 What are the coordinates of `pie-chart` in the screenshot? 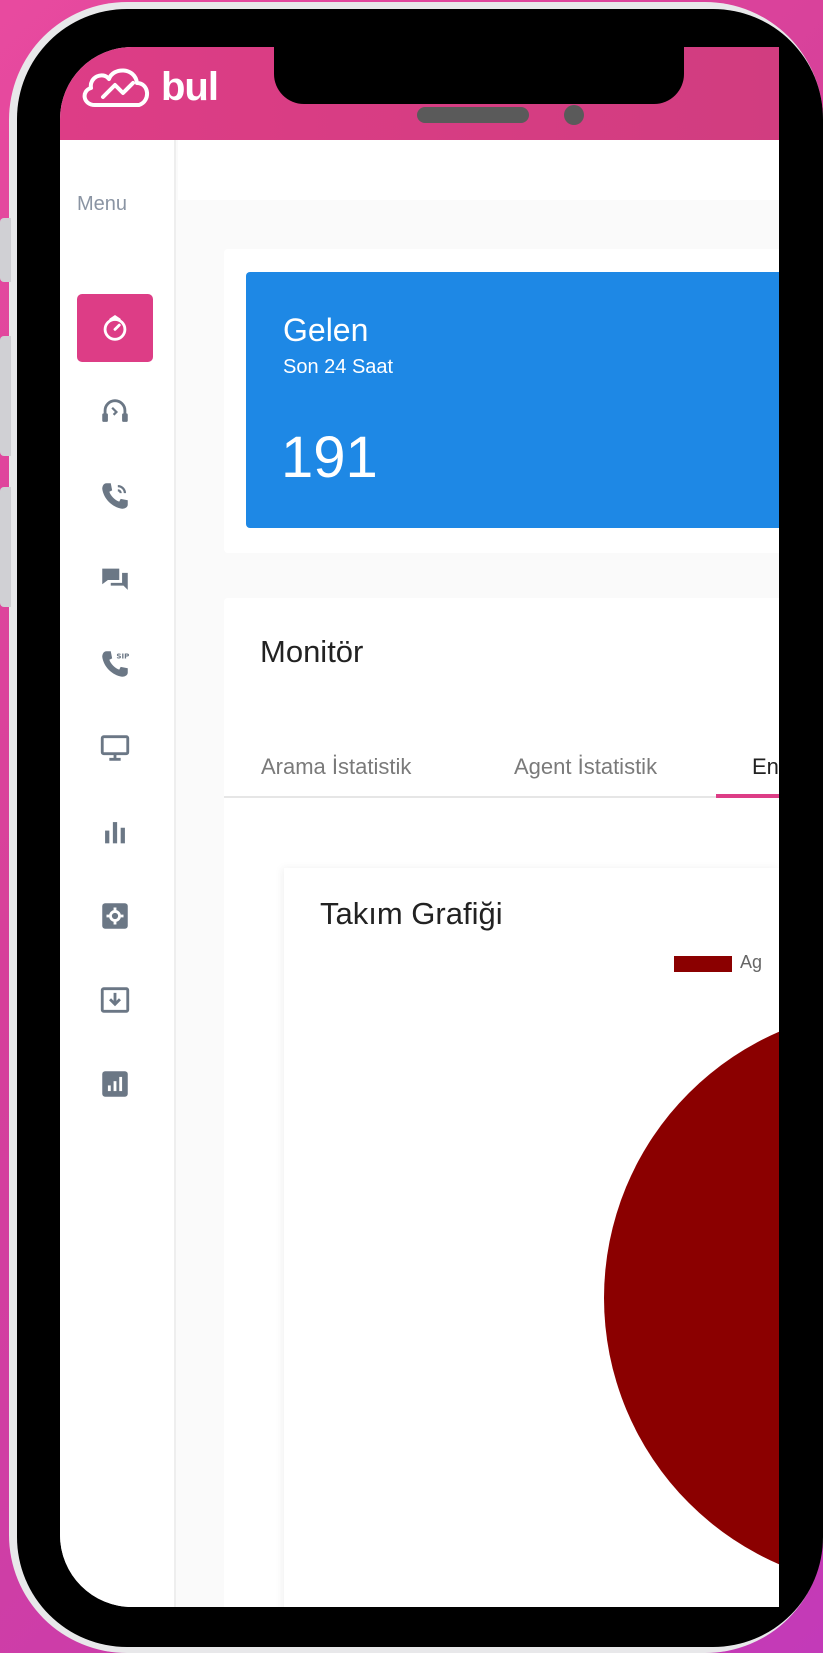 It's located at (691, 1298).